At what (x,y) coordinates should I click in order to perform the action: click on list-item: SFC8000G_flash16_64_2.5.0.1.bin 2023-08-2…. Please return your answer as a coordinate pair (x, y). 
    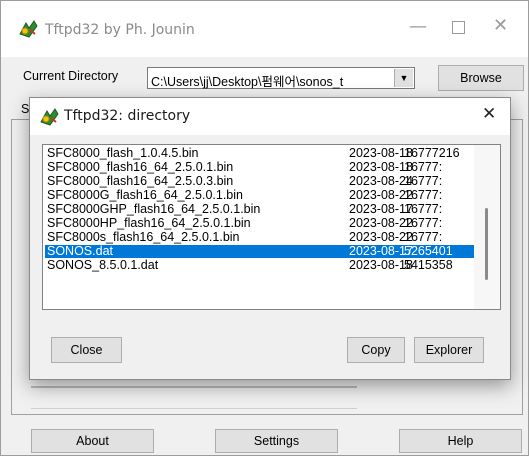
    Looking at the image, I should click on (259, 195).